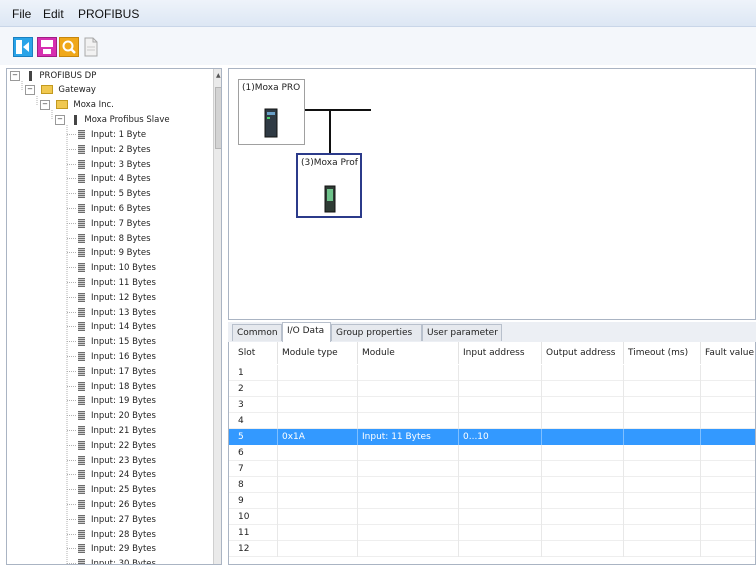 This screenshot has width=756, height=565. Describe the element at coordinates (106, 135) in the screenshot. I see `tree-item-module: Input: 1 Byte` at that location.